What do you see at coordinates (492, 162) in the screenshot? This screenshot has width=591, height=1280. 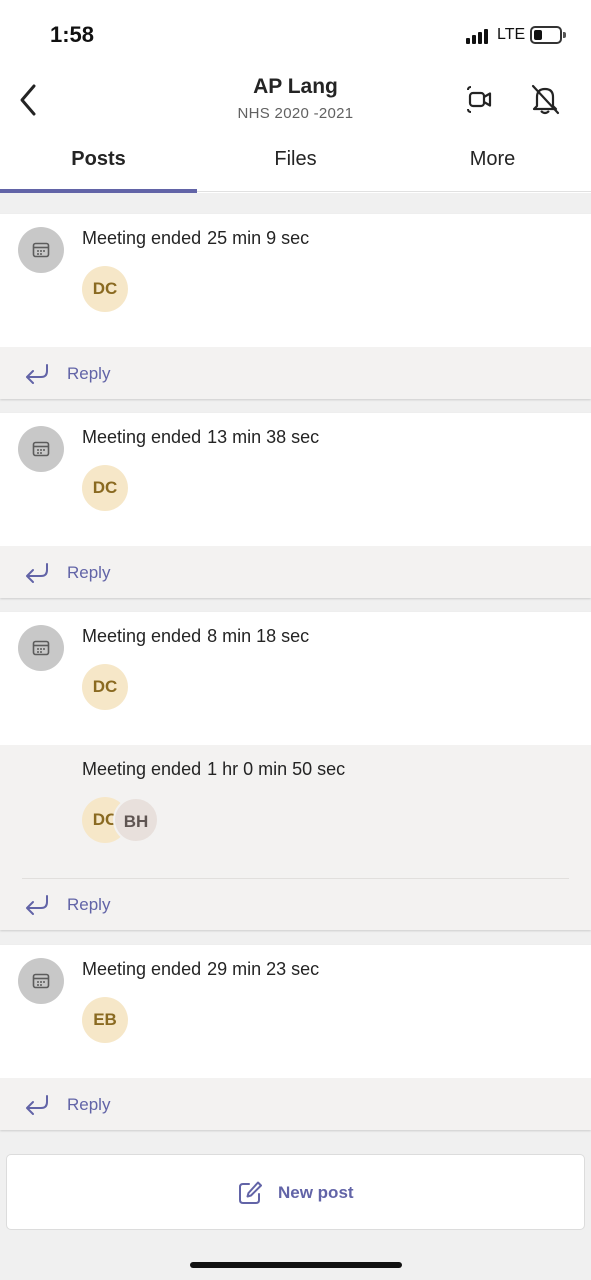 I see `tab-more: More` at bounding box center [492, 162].